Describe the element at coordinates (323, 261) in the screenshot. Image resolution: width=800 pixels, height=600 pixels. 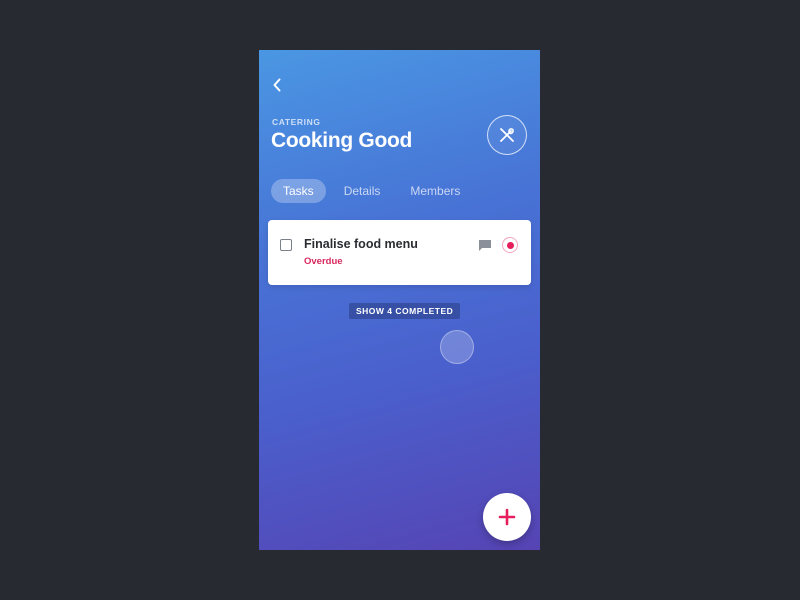
I see `task-status-badge: Overdue` at that location.